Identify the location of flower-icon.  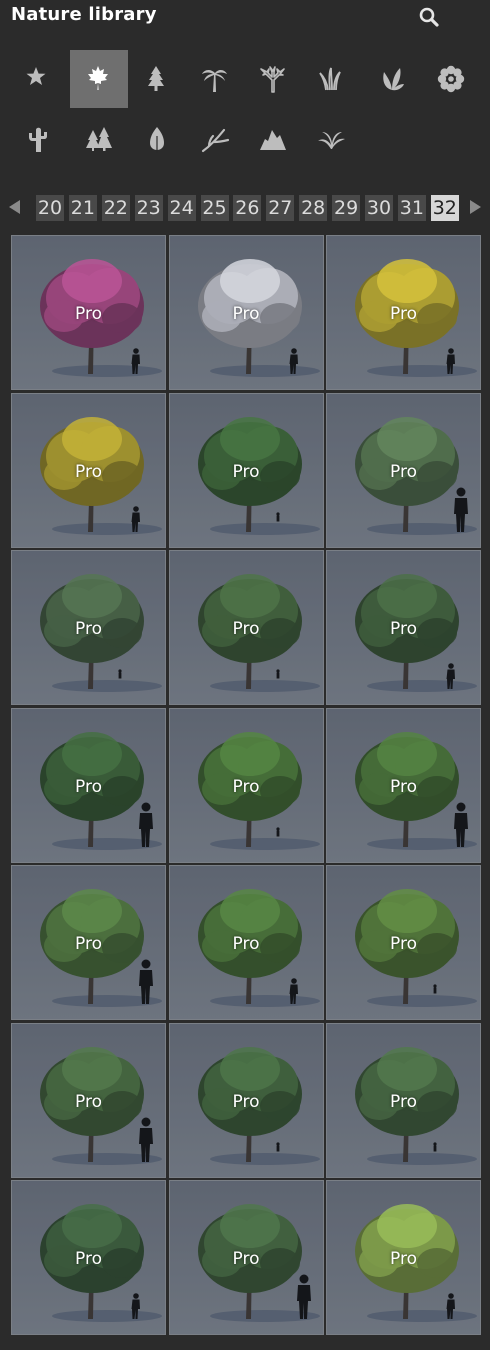
(451, 79).